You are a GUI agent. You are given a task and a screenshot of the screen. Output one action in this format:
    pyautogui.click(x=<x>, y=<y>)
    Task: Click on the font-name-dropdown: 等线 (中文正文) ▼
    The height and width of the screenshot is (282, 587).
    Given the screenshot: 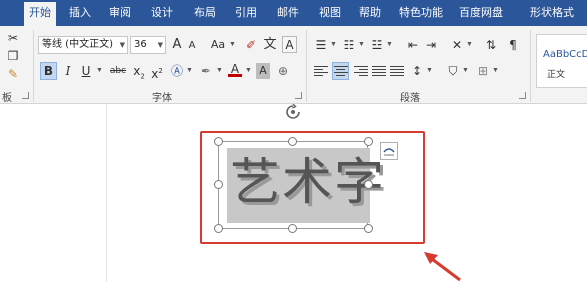 What is the action you would take?
    pyautogui.click(x=83, y=45)
    